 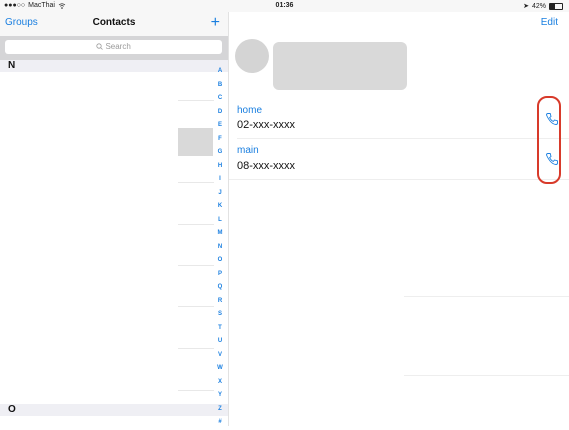 I want to click on avatar, so click(x=252, y=56).